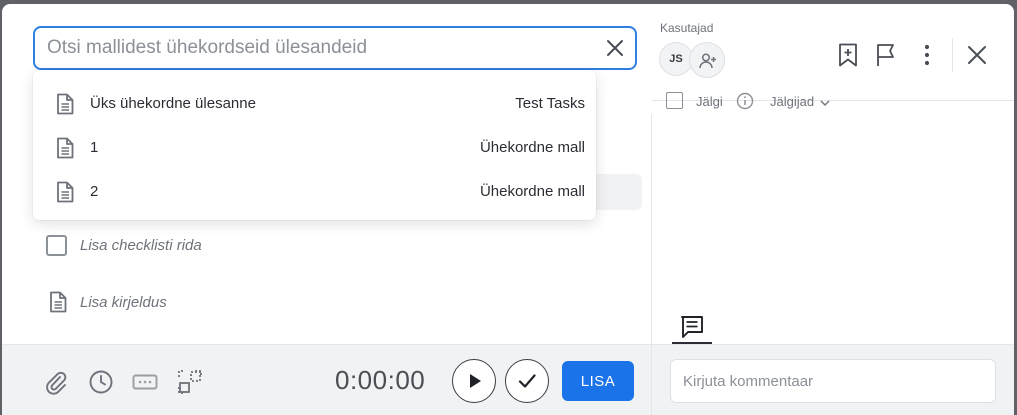 The height and width of the screenshot is (415, 1017). I want to click on checklist-checkbox, so click(56, 245).